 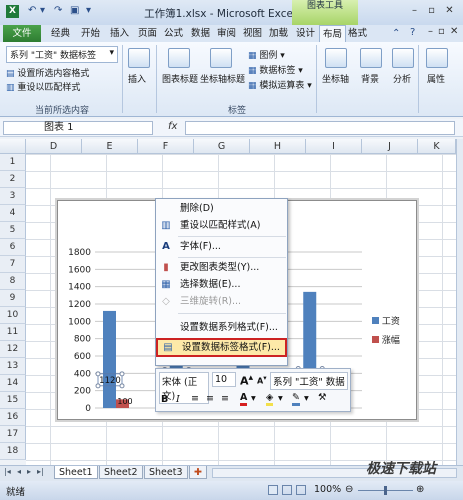 I want to click on y-tick-label: 1000, so click(x=79, y=322).